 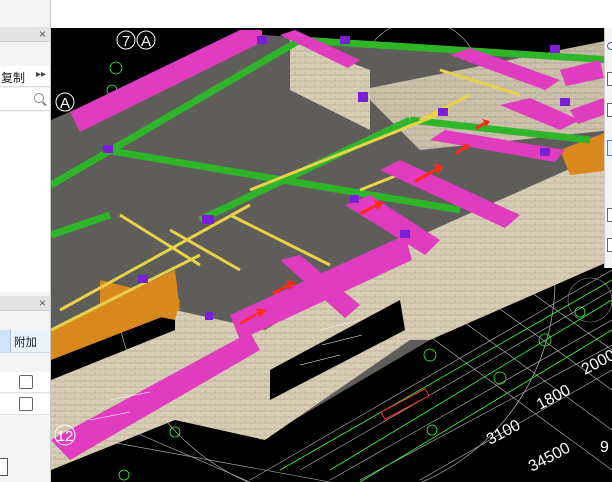 I want to click on drop-icon, so click(x=609, y=46).